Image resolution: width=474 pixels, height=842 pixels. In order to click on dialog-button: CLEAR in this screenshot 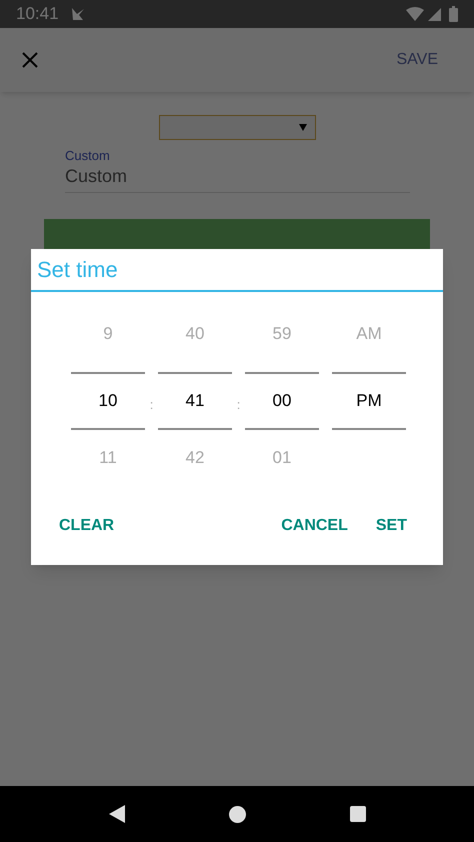, I will do `click(86, 526)`.